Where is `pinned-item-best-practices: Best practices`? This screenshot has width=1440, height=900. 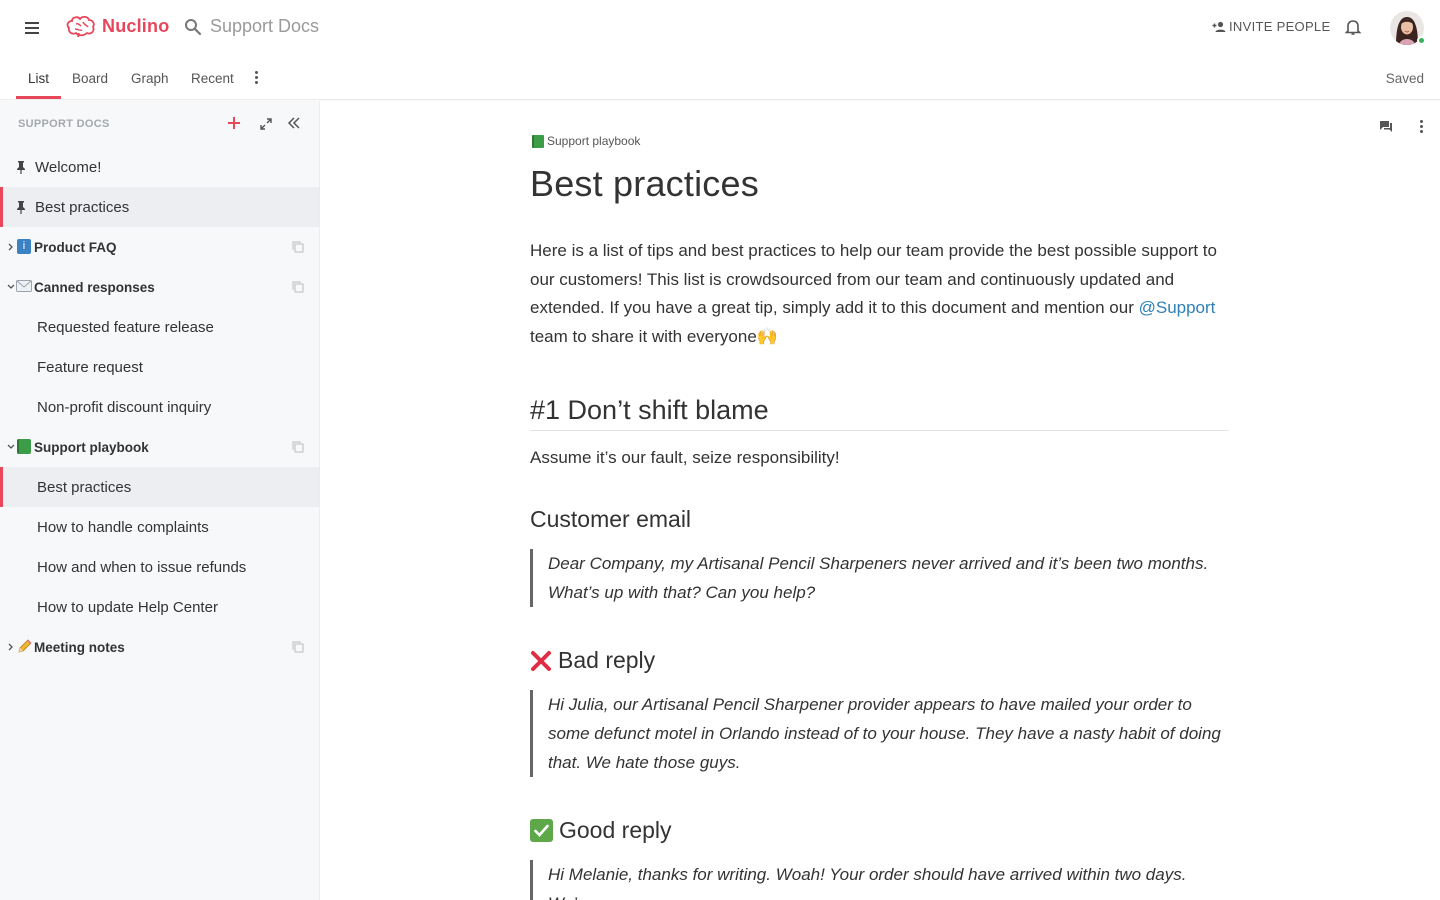 pinned-item-best-practices: Best practices is located at coordinates (159, 207).